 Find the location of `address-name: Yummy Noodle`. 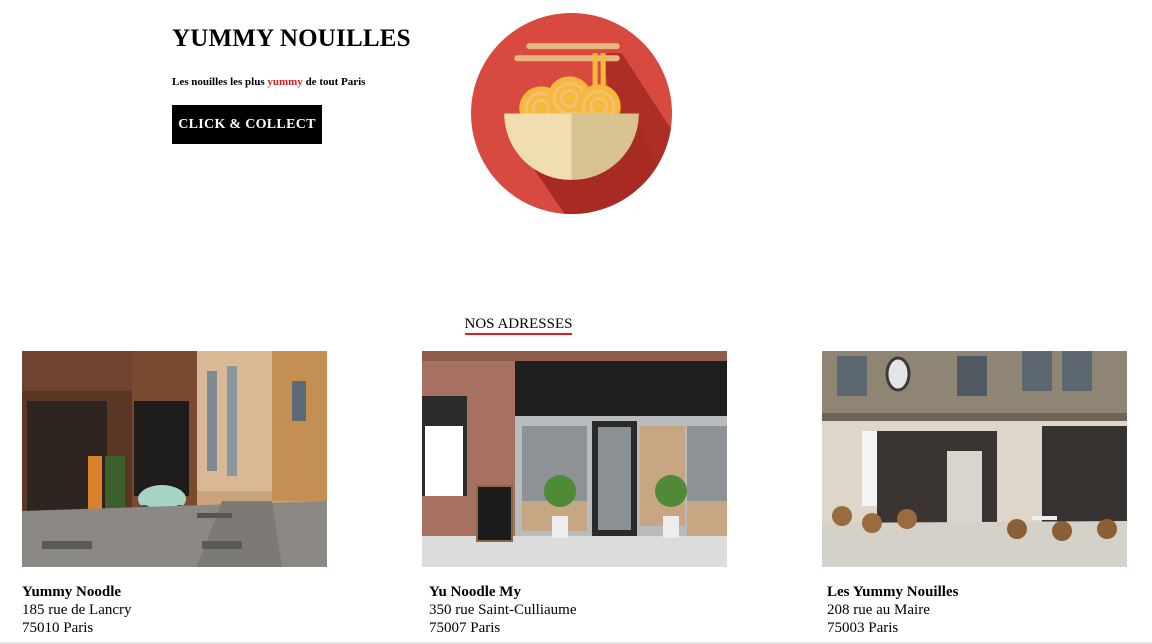

address-name: Yummy Noodle is located at coordinates (72, 592).